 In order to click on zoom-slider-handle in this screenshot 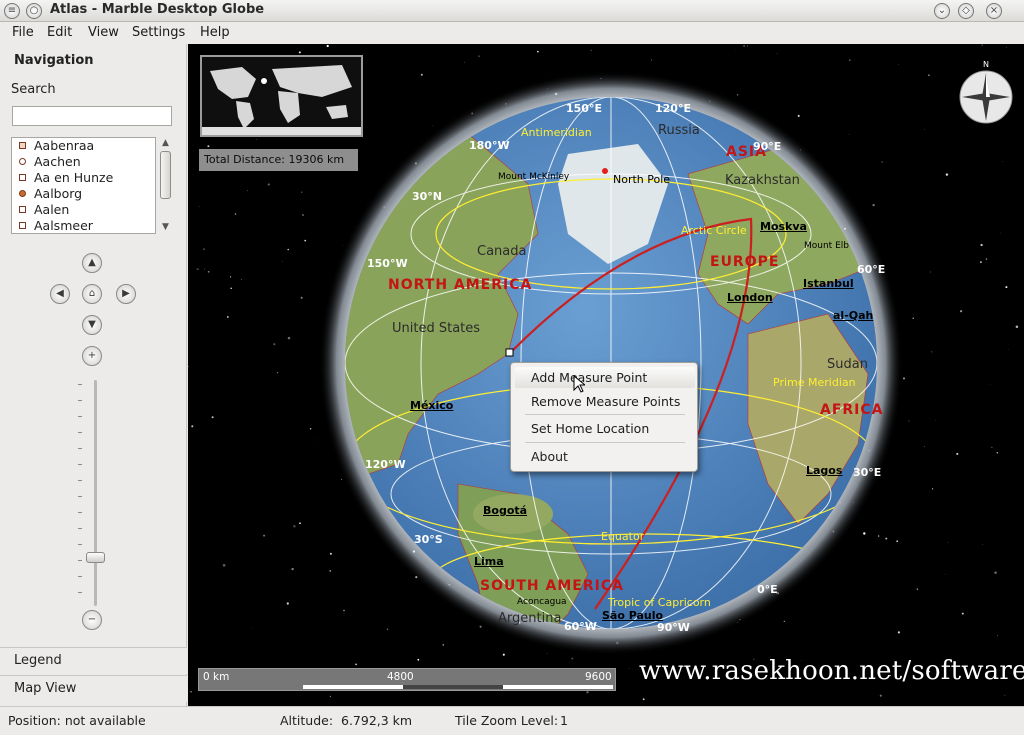, I will do `click(95, 557)`.